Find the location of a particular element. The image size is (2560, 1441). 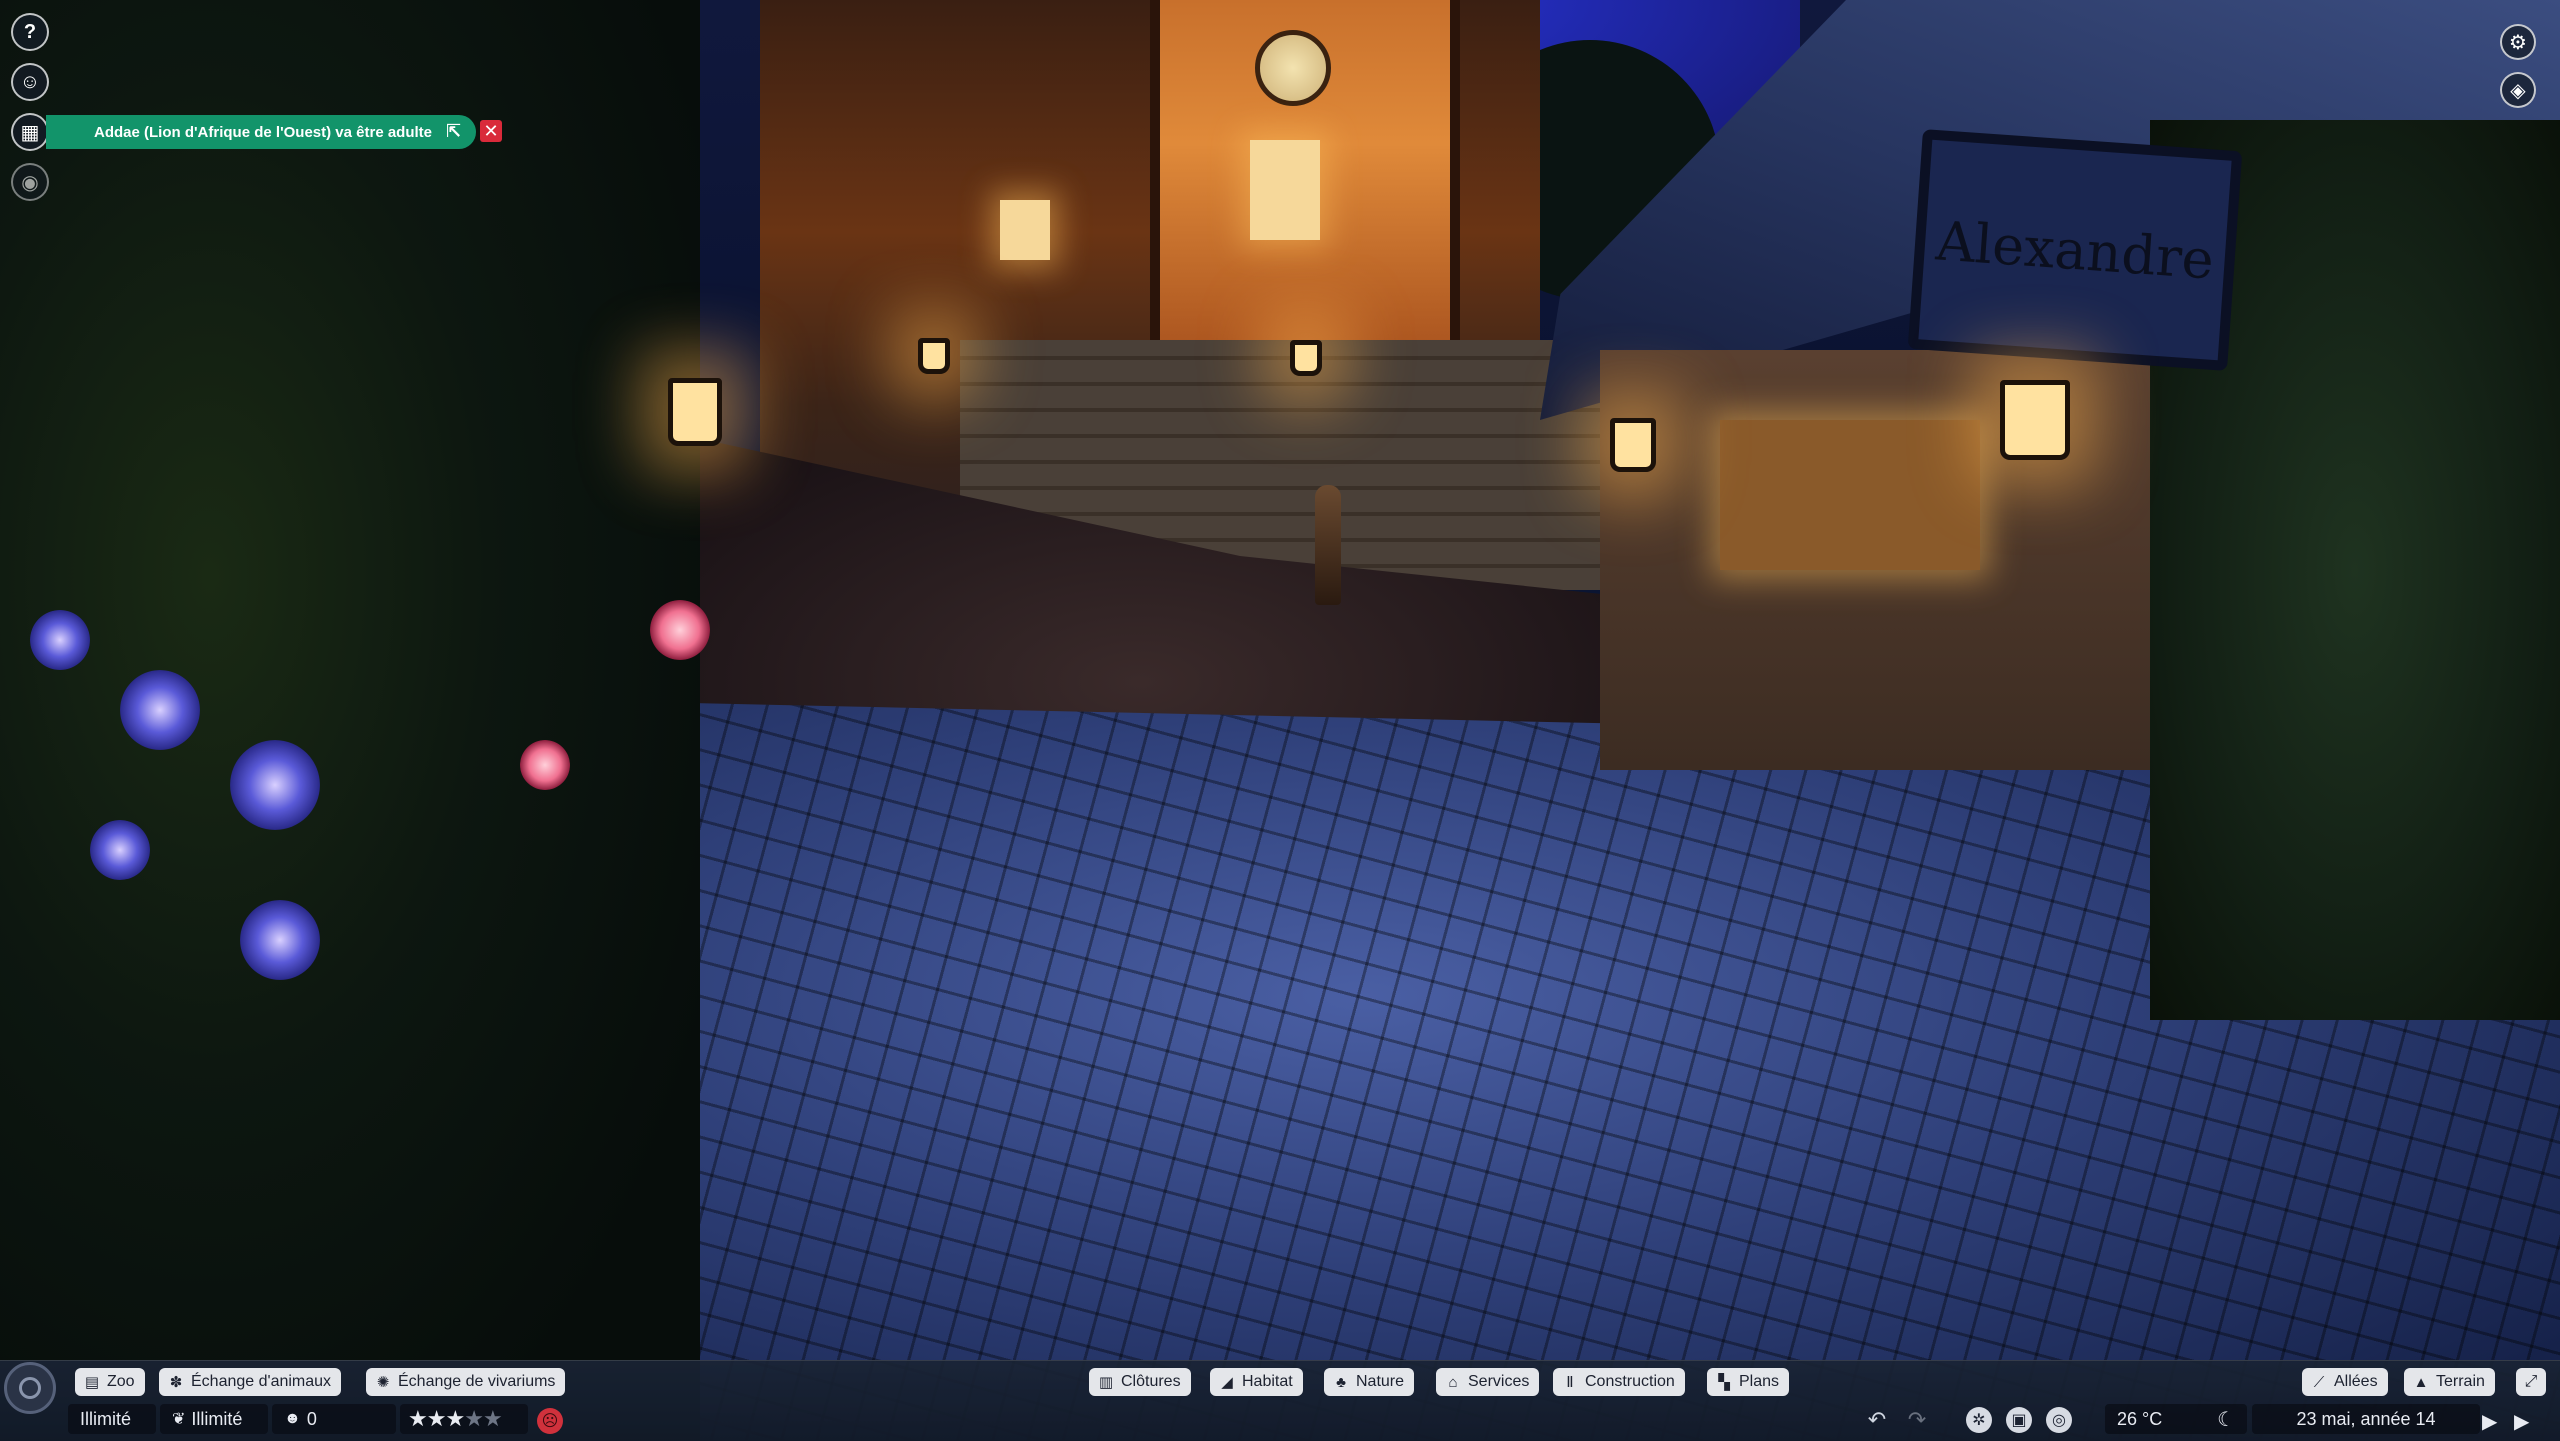

fast-forward-button: ▶ is located at coordinates (2521, 1421).